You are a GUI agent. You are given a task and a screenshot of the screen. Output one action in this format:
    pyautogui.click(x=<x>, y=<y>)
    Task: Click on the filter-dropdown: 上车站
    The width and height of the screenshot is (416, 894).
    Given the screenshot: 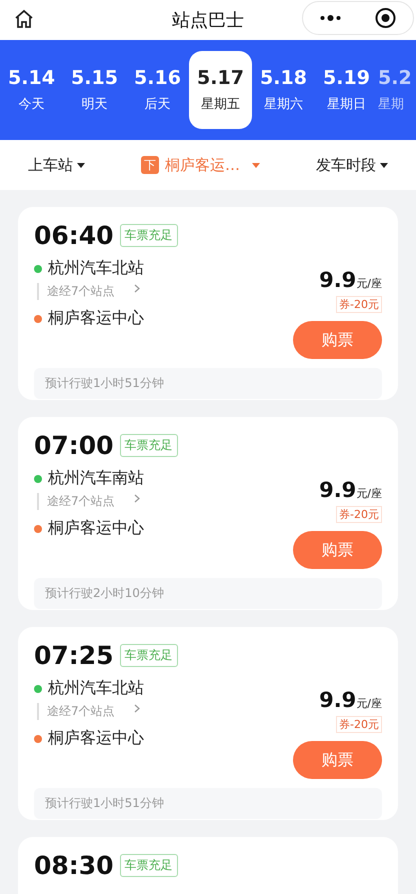 What is the action you would take?
    pyautogui.click(x=56, y=165)
    